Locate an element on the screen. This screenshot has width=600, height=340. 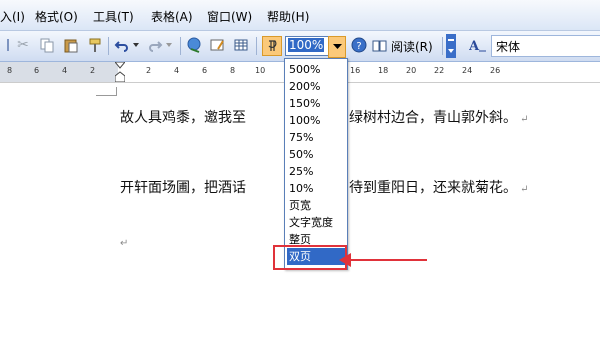
ruler-number: 16 is located at coordinates (355, 70).